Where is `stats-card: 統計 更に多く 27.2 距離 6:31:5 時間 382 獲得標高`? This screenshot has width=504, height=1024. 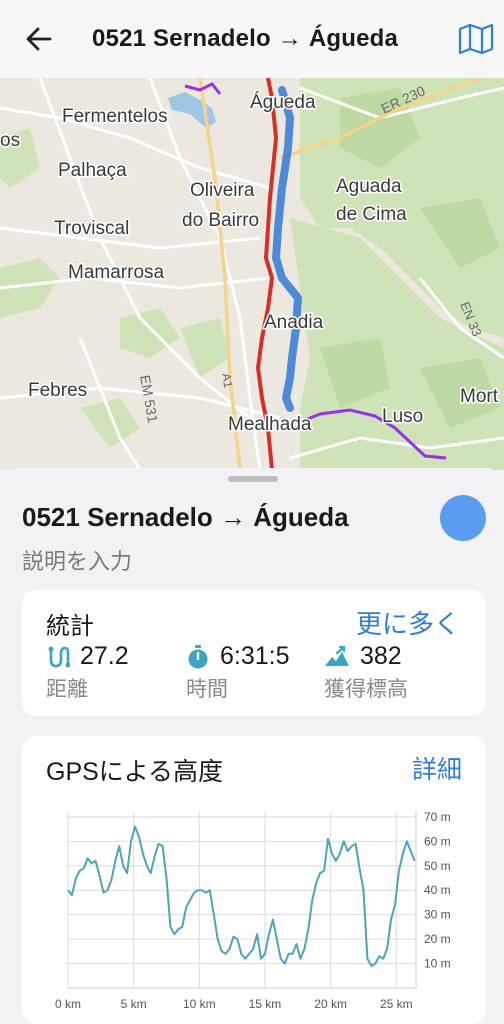 stats-card: 統計 更に多く 27.2 距離 6:31:5 時間 382 獲得標高 is located at coordinates (254, 653).